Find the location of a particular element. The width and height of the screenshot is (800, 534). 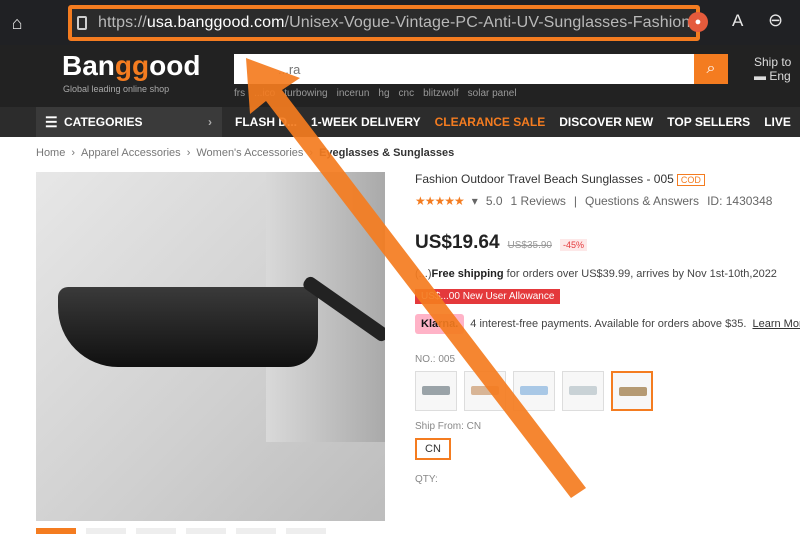

dropdown-icon: ▾ is located at coordinates (475, 201).